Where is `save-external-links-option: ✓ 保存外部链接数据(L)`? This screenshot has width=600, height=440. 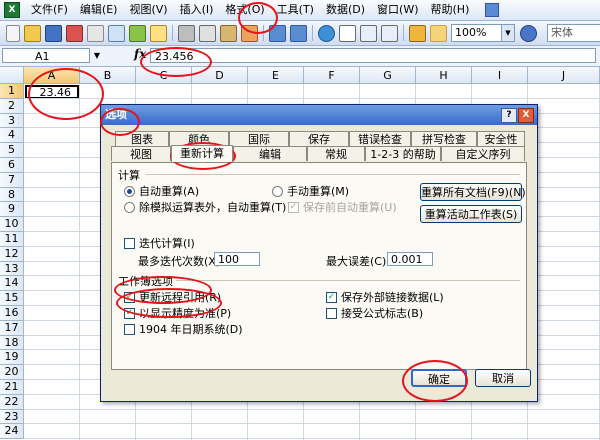
save-external-links-option: ✓ 保存外部链接数据(L) is located at coordinates (385, 297).